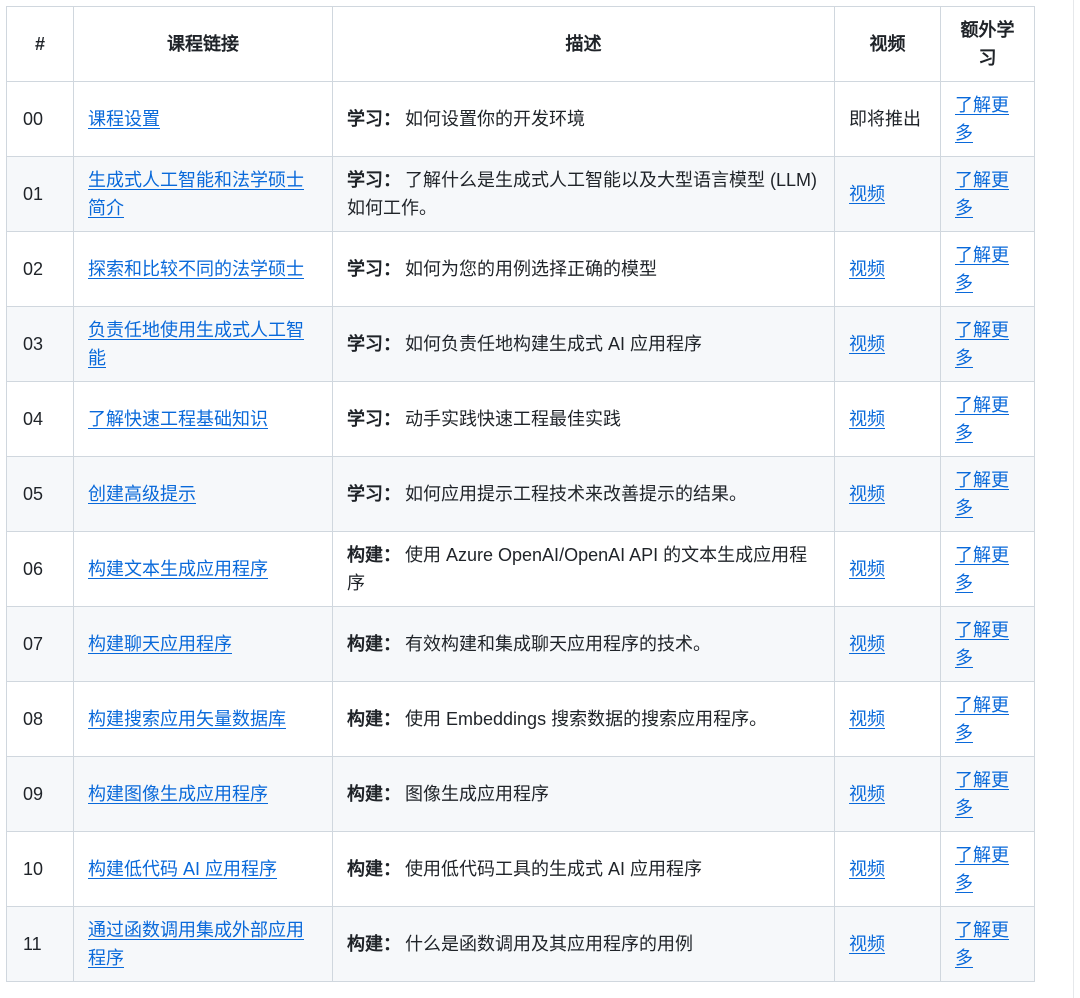  What do you see at coordinates (203, 119) in the screenshot?
I see `course-link-cell: 课程设置` at bounding box center [203, 119].